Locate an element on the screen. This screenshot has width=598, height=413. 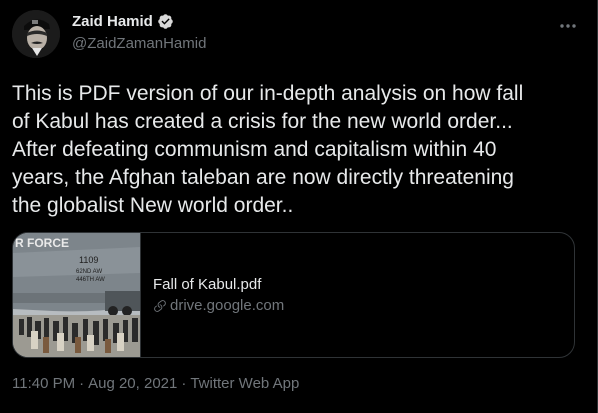
verified-badge-icon is located at coordinates (165, 21).